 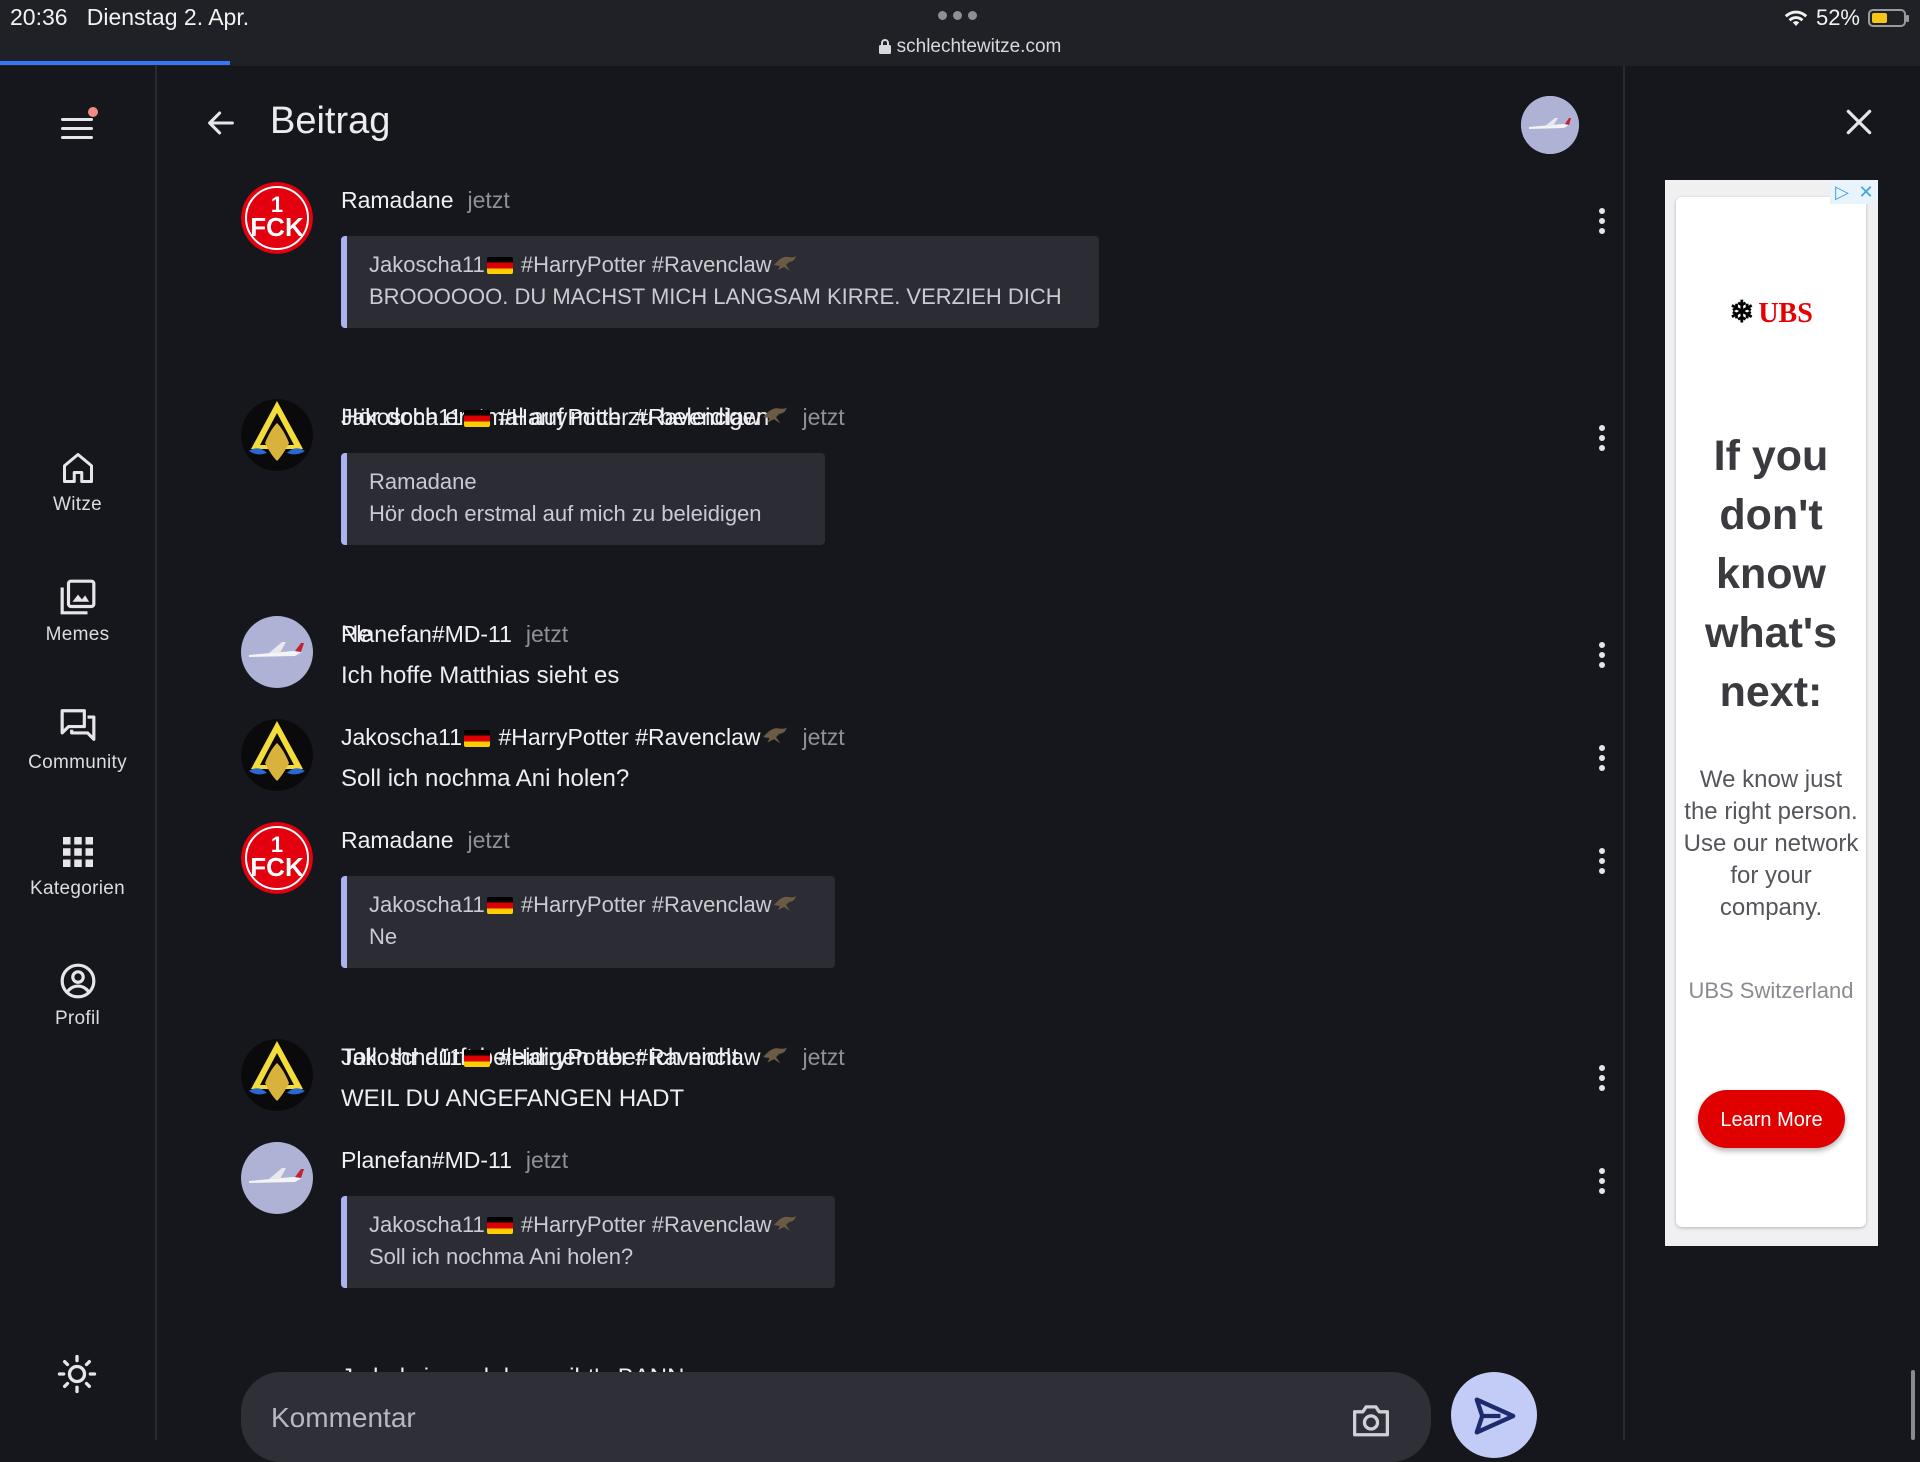 I want to click on comment-text: WEIL DU ANGEFANGEN HADT, so click(x=513, y=1098).